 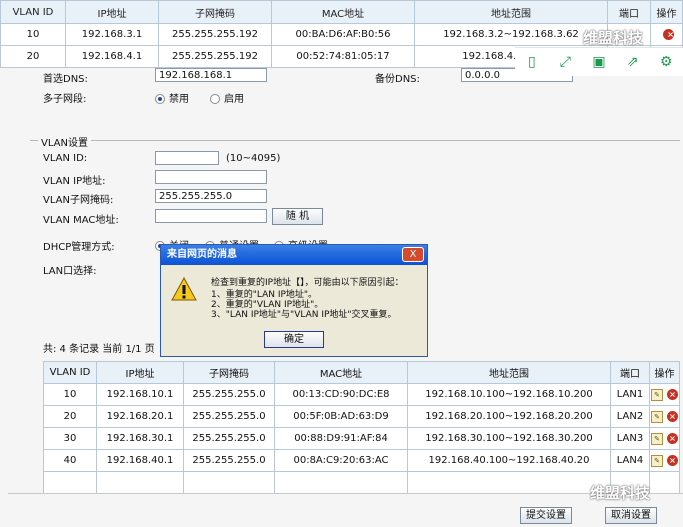 What do you see at coordinates (79, 247) in the screenshot?
I see `dhcp-label: DHCP管理方式:` at bounding box center [79, 247].